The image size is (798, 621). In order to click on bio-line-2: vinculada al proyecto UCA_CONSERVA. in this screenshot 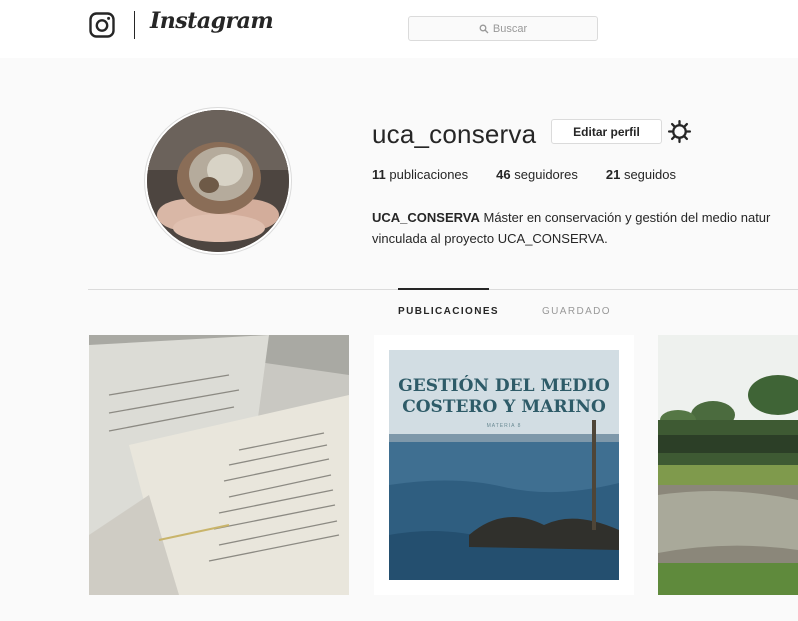, I will do `click(490, 238)`.